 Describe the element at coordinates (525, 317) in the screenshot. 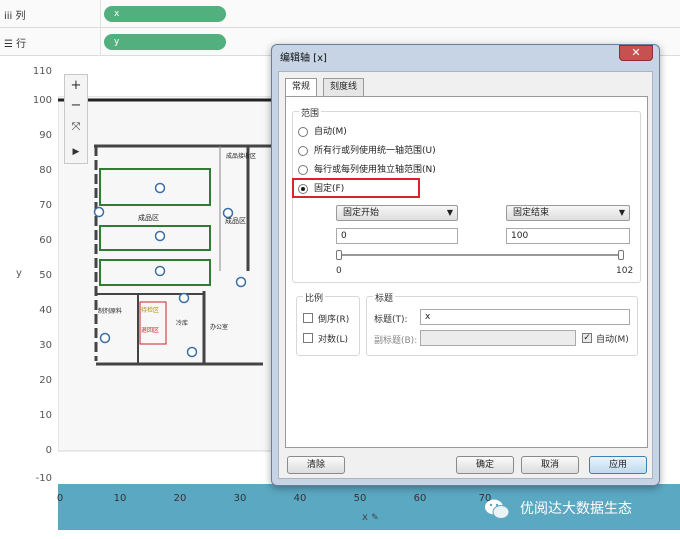

I see `title-input: x` at that location.